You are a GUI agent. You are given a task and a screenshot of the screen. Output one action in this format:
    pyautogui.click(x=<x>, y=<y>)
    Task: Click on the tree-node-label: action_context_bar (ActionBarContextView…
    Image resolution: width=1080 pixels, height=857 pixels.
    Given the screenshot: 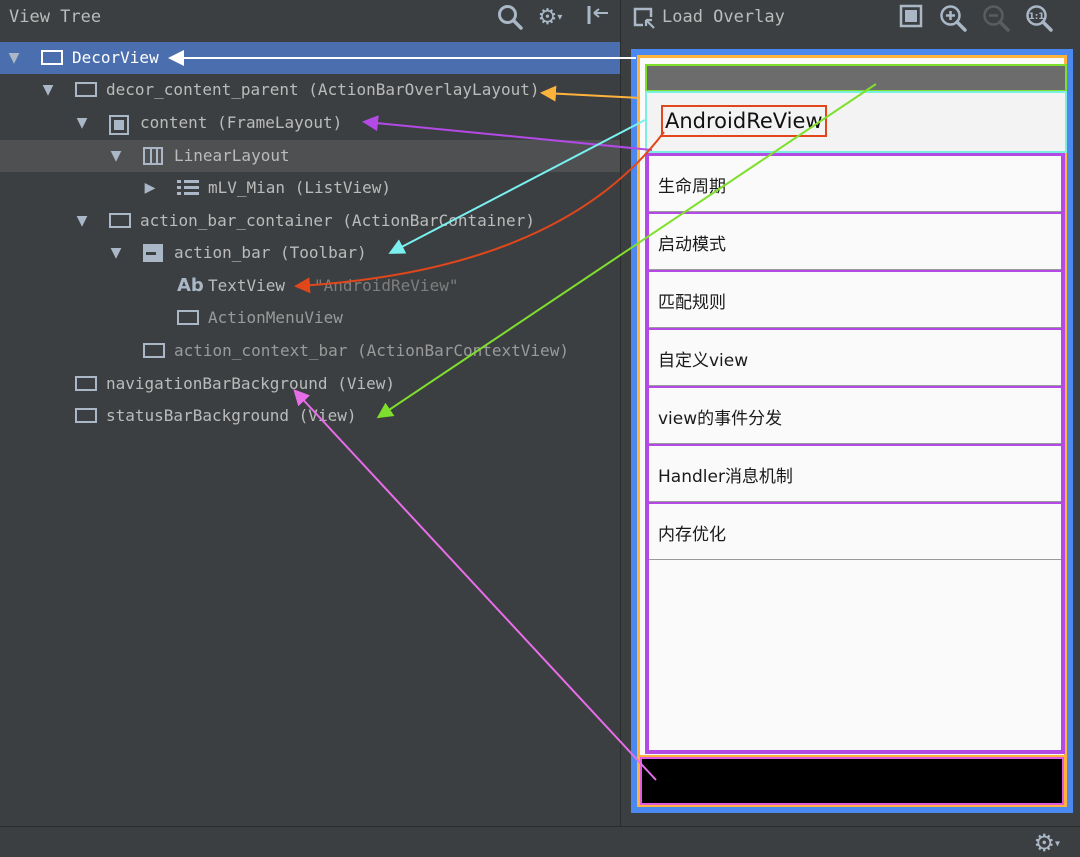 What is the action you would take?
    pyautogui.click(x=371, y=350)
    